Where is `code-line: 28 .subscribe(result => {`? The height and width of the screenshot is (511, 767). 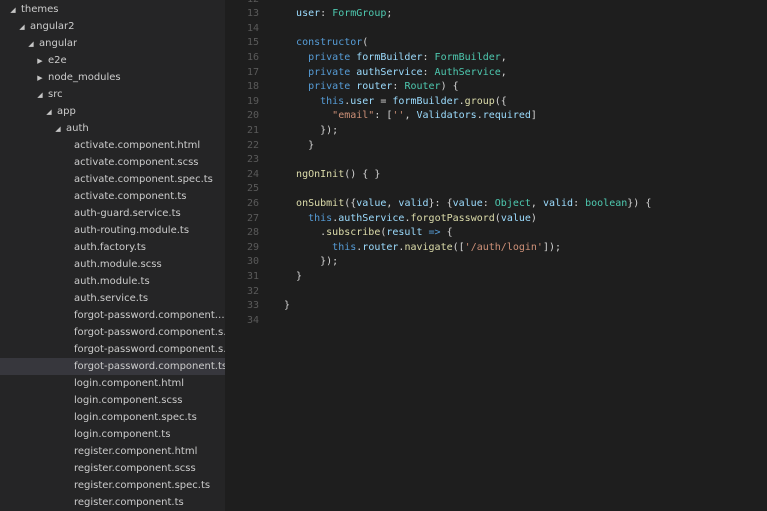
code-line: 28 .subscribe(result => { is located at coordinates (339, 233).